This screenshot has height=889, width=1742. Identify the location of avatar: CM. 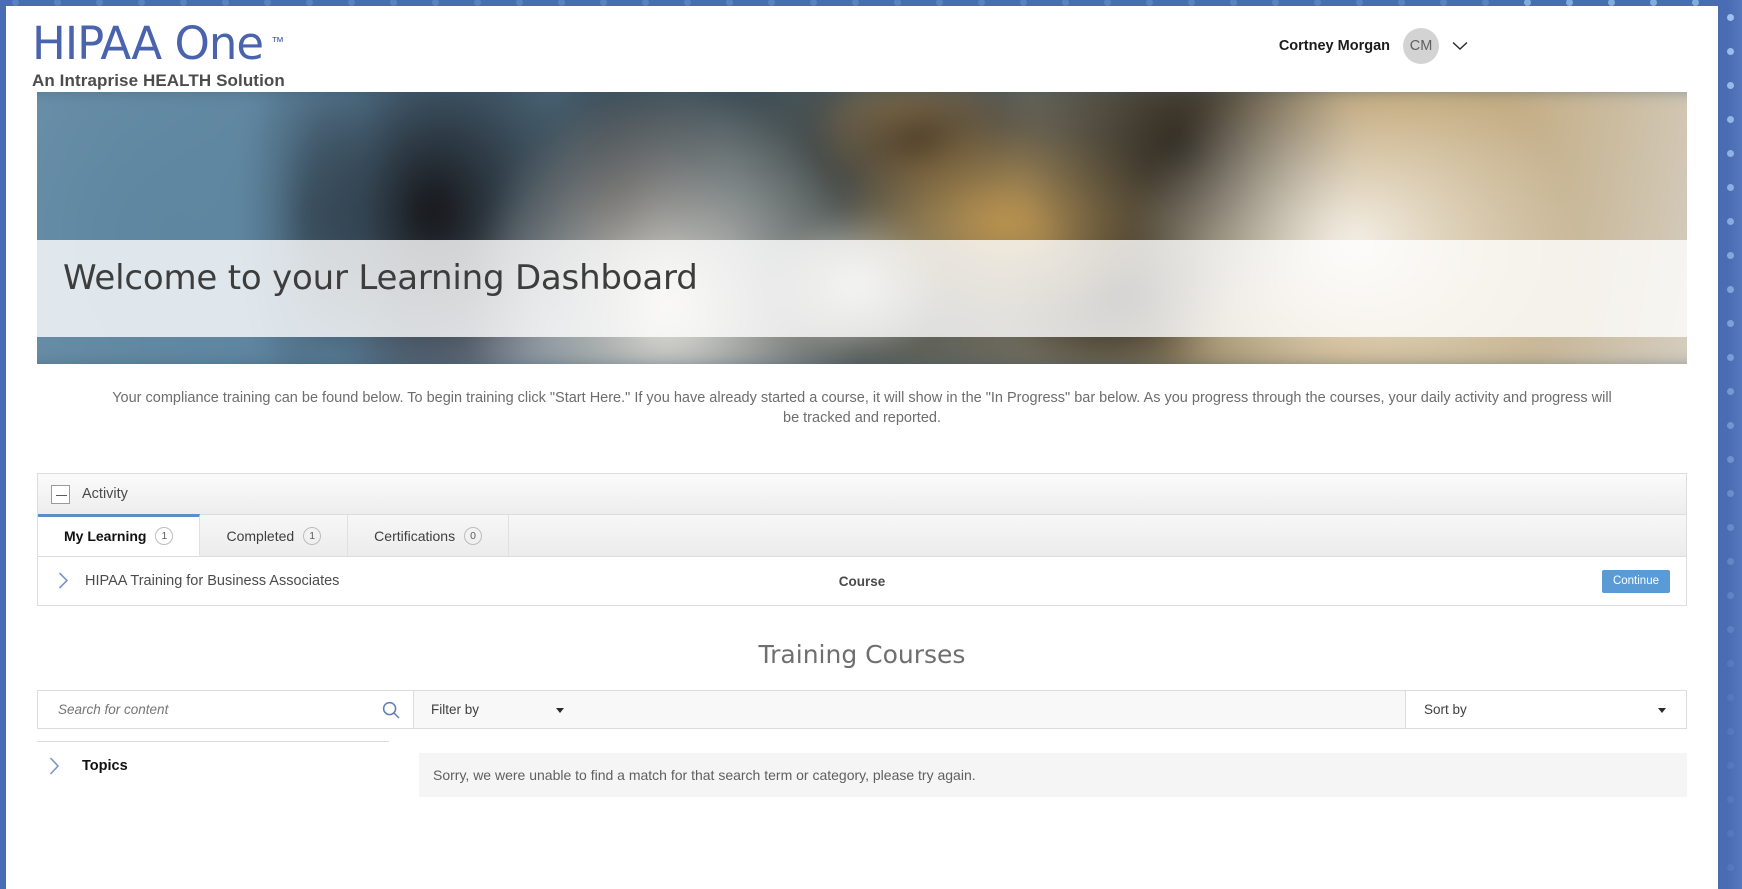
(1421, 46).